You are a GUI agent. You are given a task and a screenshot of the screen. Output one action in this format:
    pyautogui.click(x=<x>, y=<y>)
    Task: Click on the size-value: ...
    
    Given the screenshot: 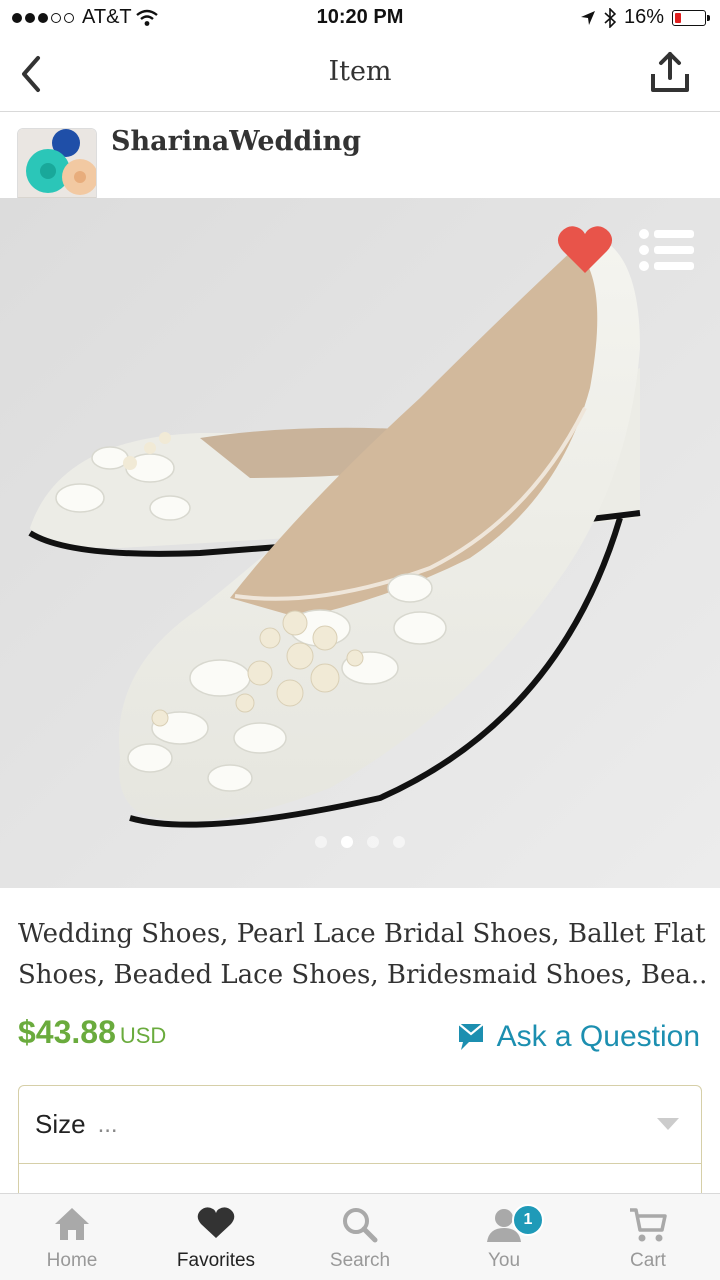 What is the action you would take?
    pyautogui.click(x=107, y=1124)
    